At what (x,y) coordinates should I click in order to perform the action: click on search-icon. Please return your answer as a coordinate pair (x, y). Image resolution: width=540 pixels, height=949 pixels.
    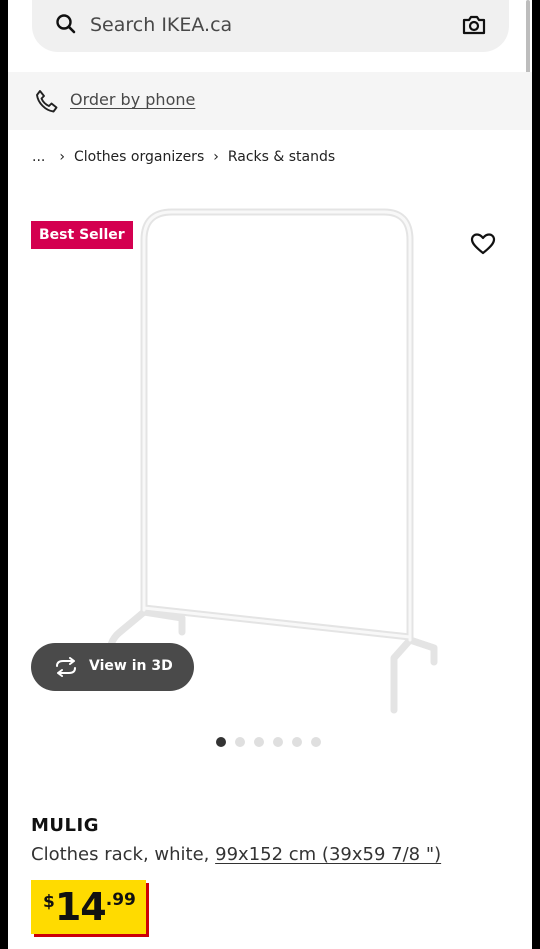
    Looking at the image, I should click on (66, 26).